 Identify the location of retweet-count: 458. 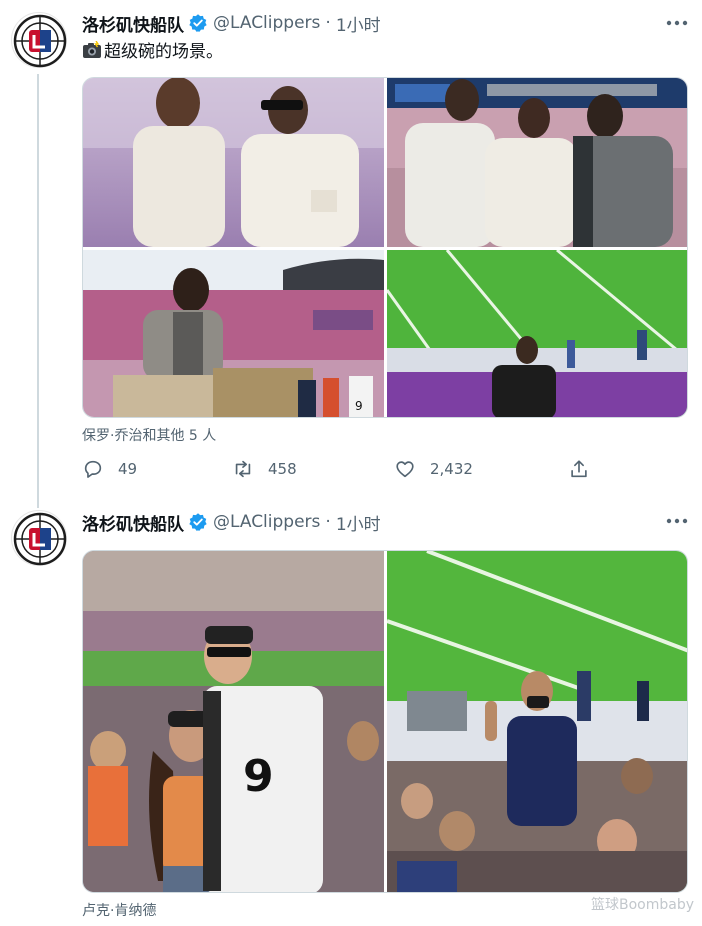
(282, 469).